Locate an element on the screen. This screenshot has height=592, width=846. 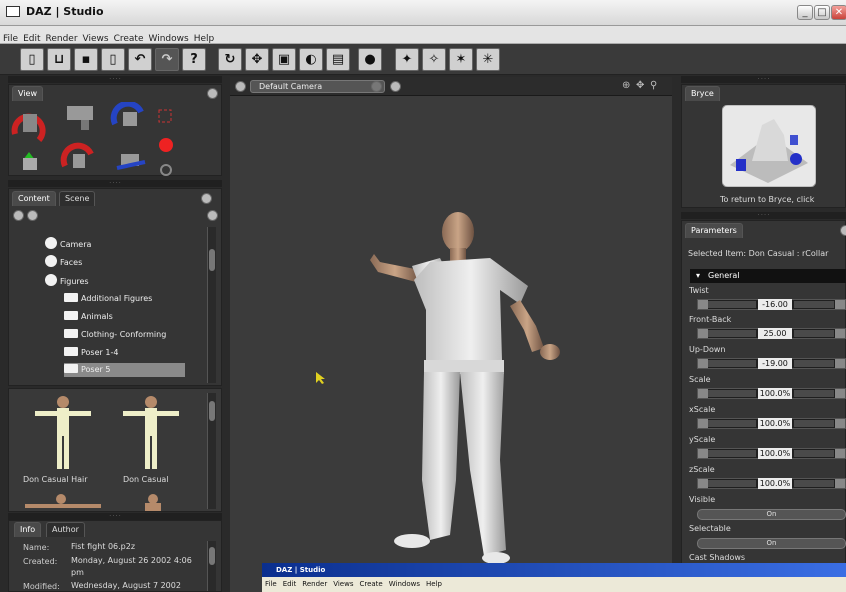
orbit-icon: ⊕ is located at coordinates (626, 85).